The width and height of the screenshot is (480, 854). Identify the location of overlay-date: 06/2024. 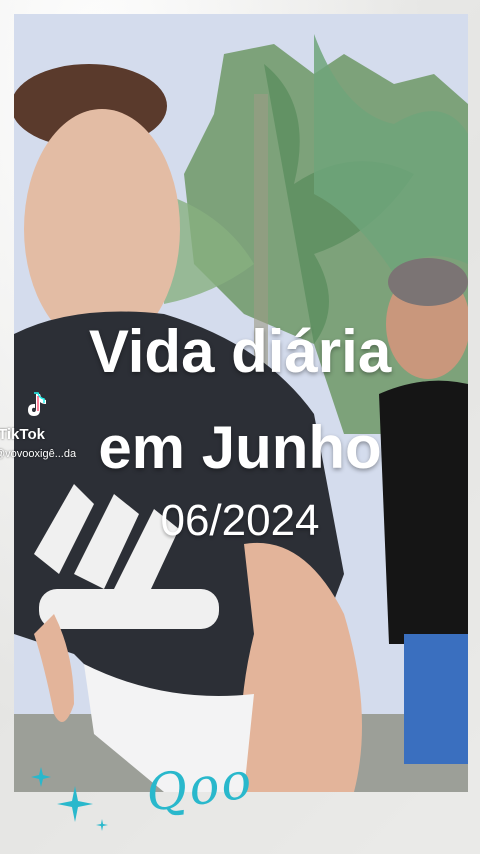
(240, 520).